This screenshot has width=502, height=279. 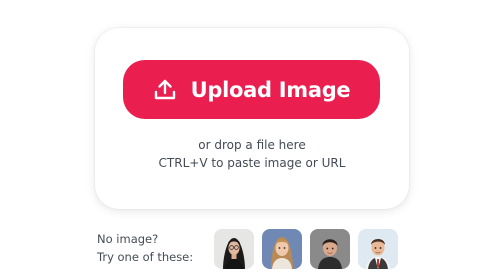 I want to click on sample-images-caption: No image? Try one of these:, so click(x=145, y=248).